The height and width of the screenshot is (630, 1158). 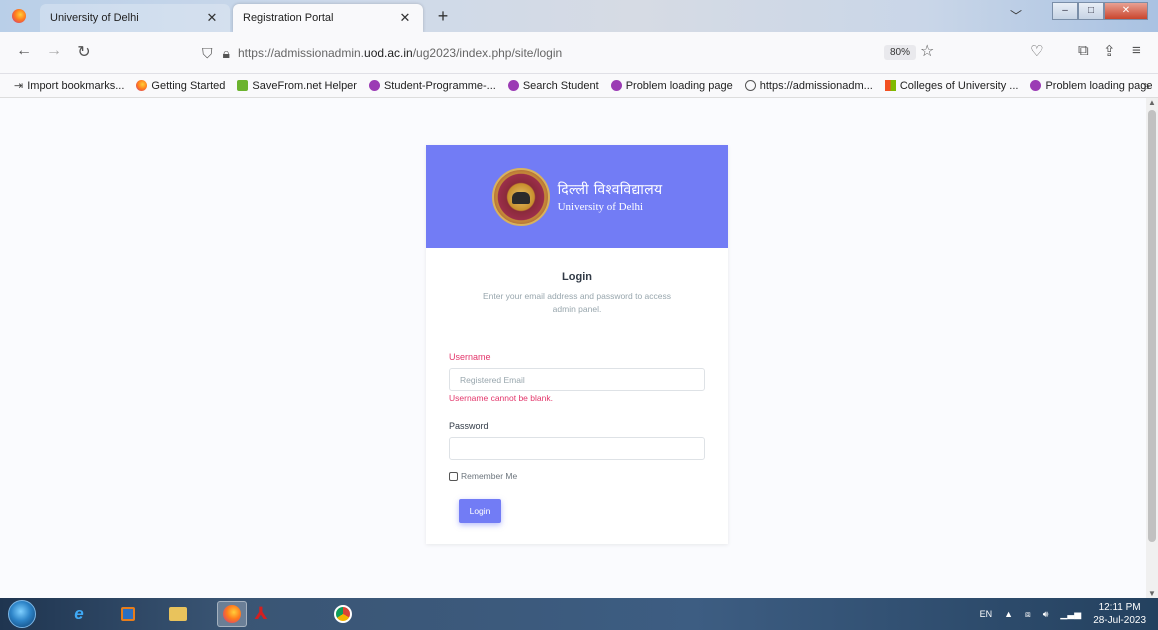 I want to click on password-input, so click(x=577, y=448).